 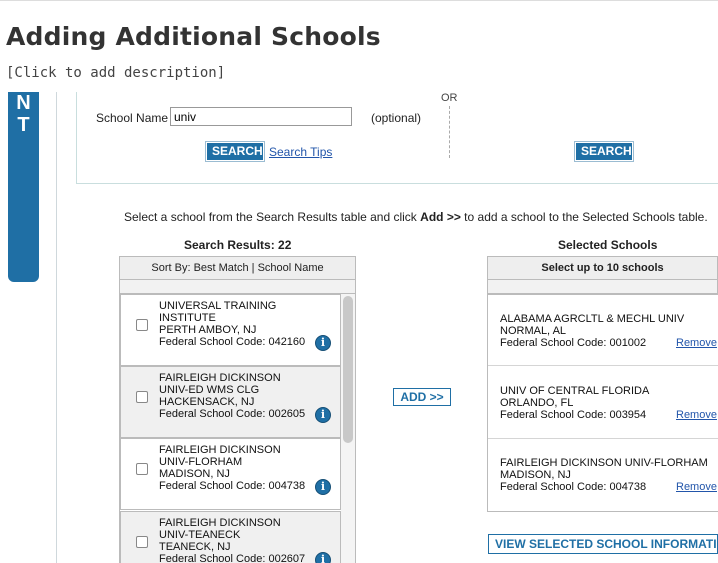 What do you see at coordinates (449, 98) in the screenshot?
I see `or-label: OR` at bounding box center [449, 98].